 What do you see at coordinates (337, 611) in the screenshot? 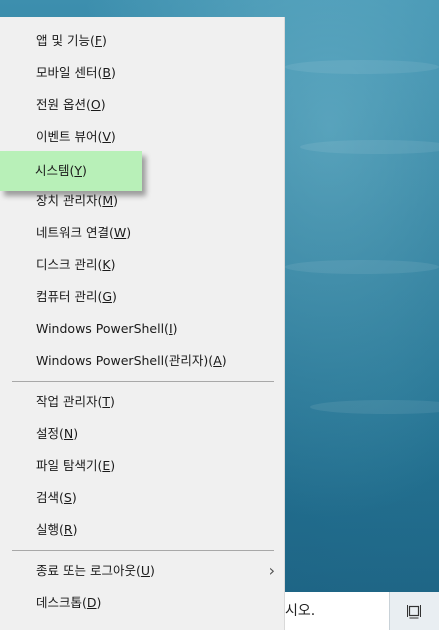
I see `taskbar-search-box: 시오.` at bounding box center [337, 611].